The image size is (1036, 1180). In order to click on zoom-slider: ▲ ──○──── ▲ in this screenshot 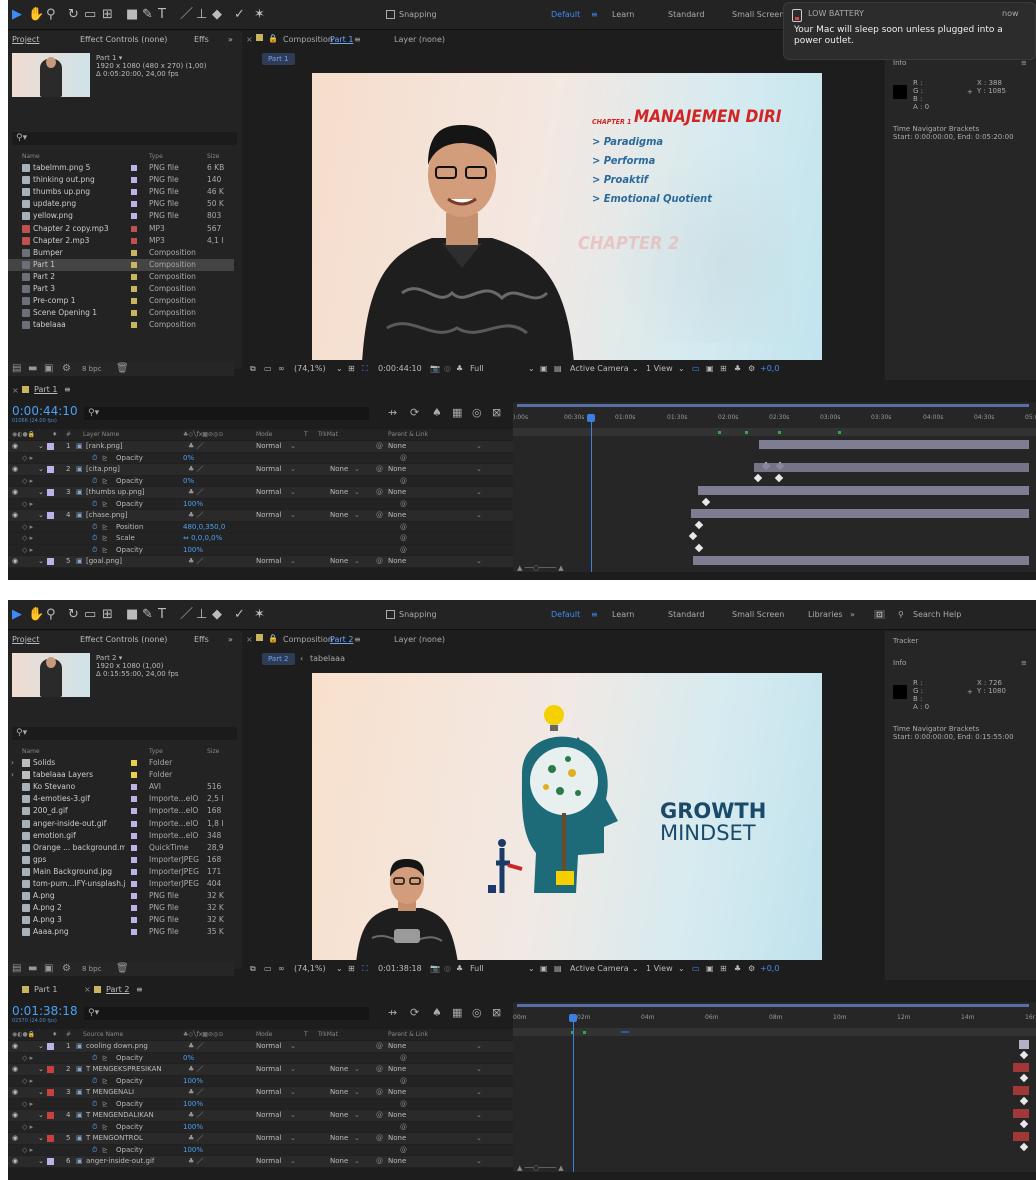, I will do `click(540, 1168)`.